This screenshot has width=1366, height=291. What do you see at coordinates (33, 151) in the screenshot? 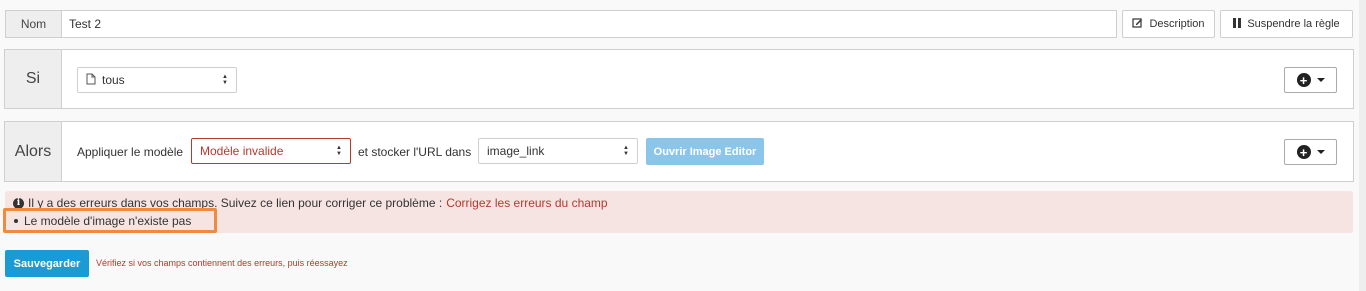
I see `alors-label: Alors` at bounding box center [33, 151].